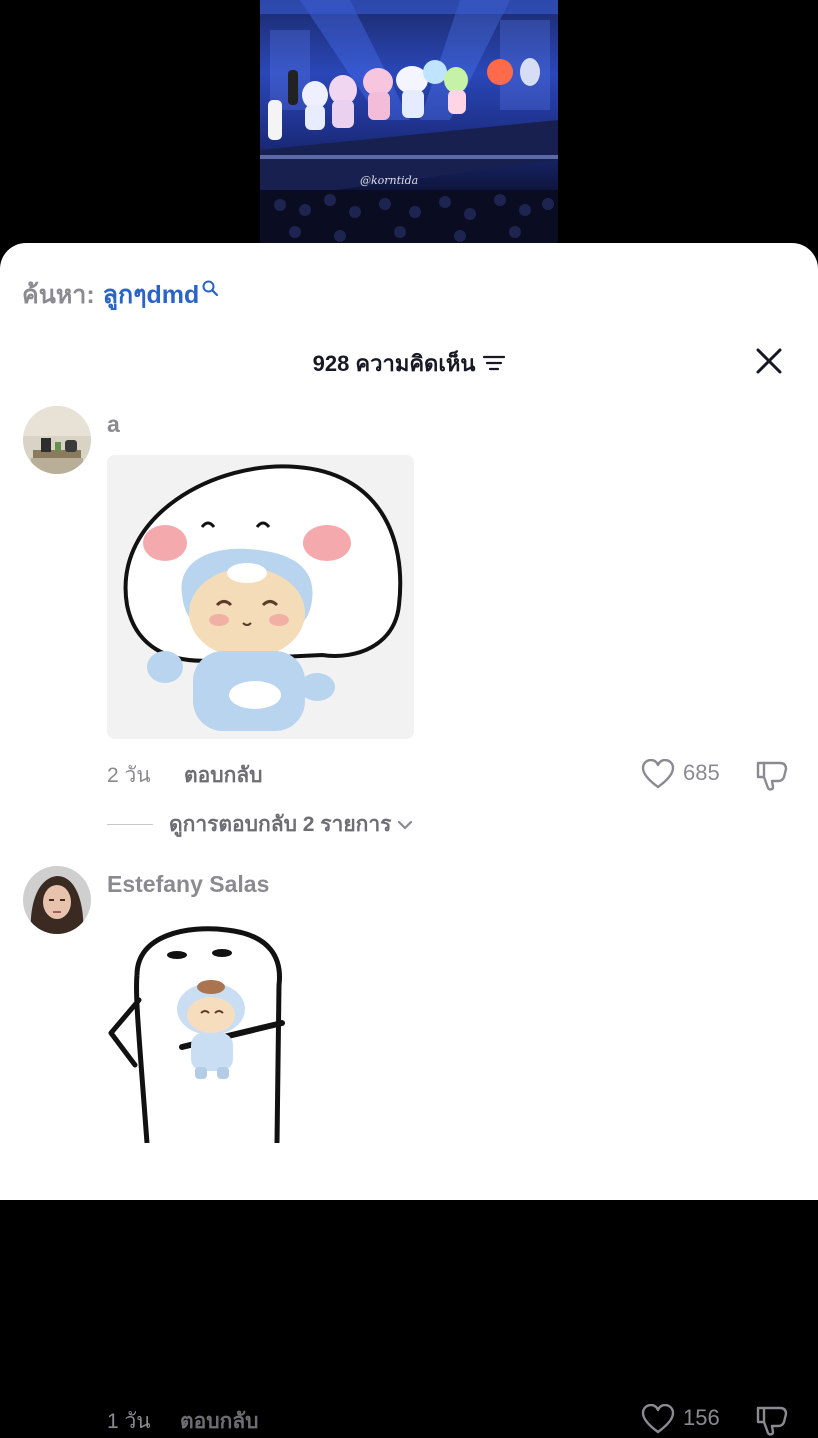  What do you see at coordinates (280, 824) in the screenshot?
I see `view-replies-label: ดูการตอบกลับ 2 รายการ` at bounding box center [280, 824].